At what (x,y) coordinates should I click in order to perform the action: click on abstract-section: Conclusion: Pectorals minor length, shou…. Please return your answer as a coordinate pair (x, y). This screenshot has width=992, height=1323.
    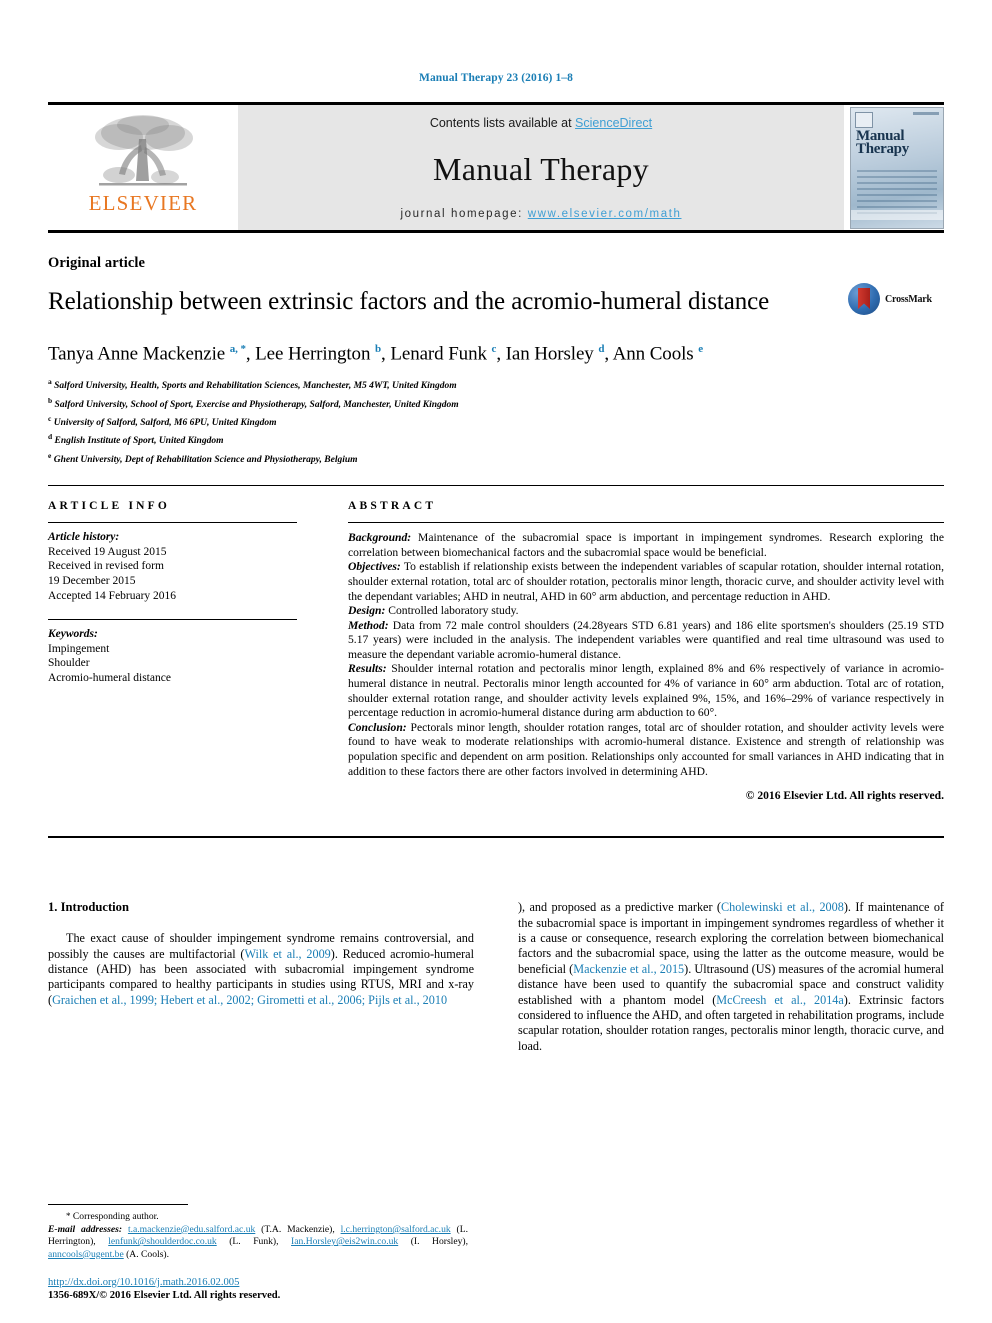
    Looking at the image, I should click on (646, 750).